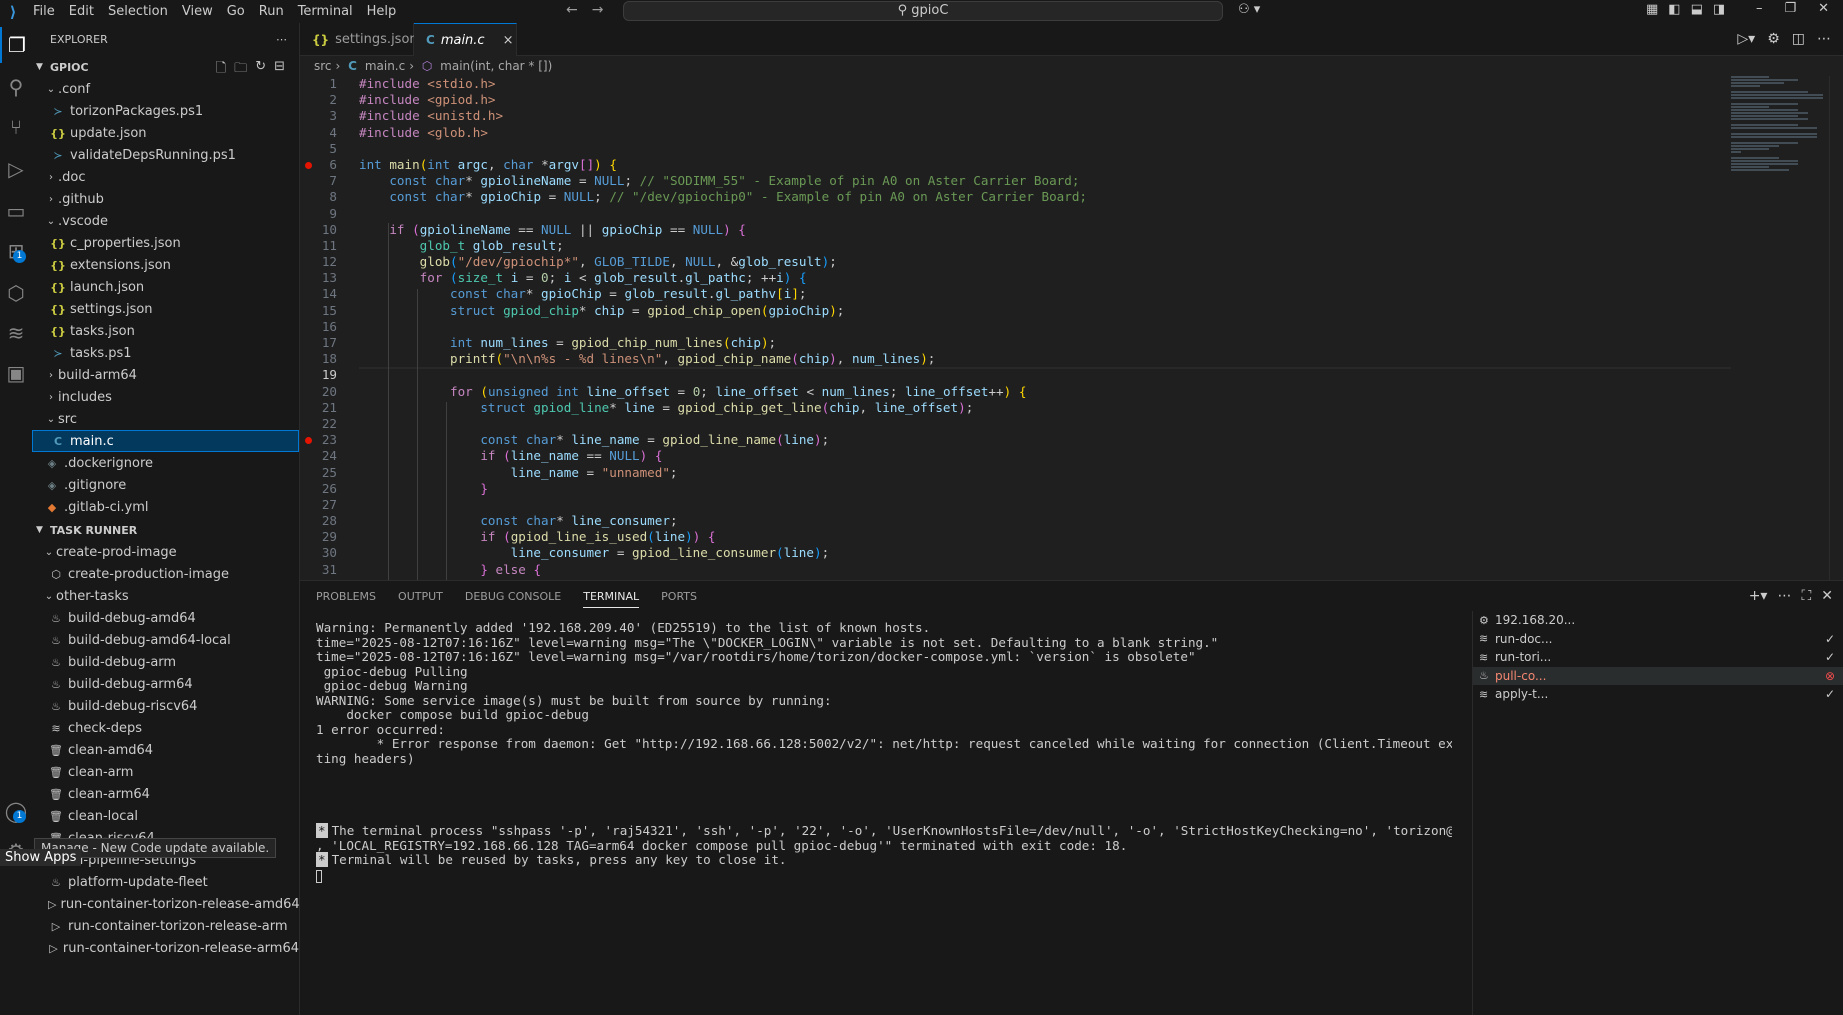 Image resolution: width=1843 pixels, height=1015 pixels. Describe the element at coordinates (1697, 9) in the screenshot. I see `toggle-panel-icon: ⬓` at that location.